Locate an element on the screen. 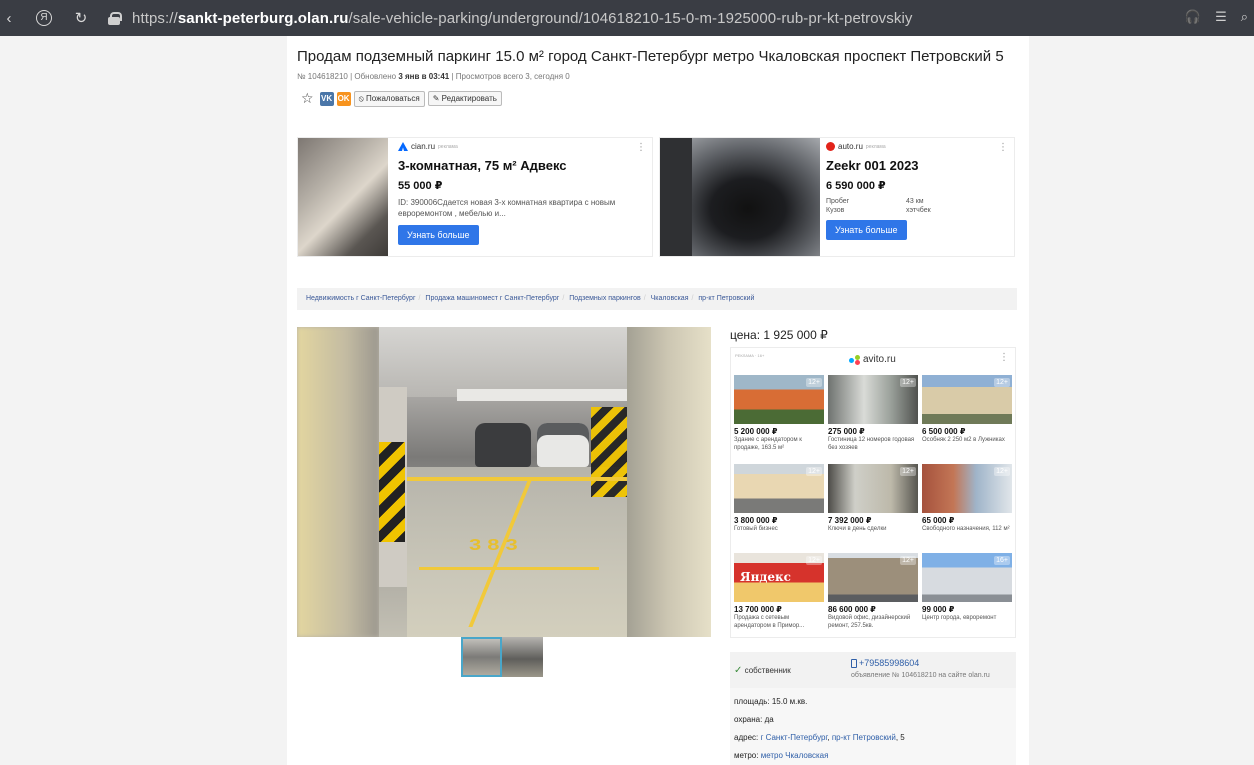  breadcrumb-link: Подземных паркингов is located at coordinates (604, 298).